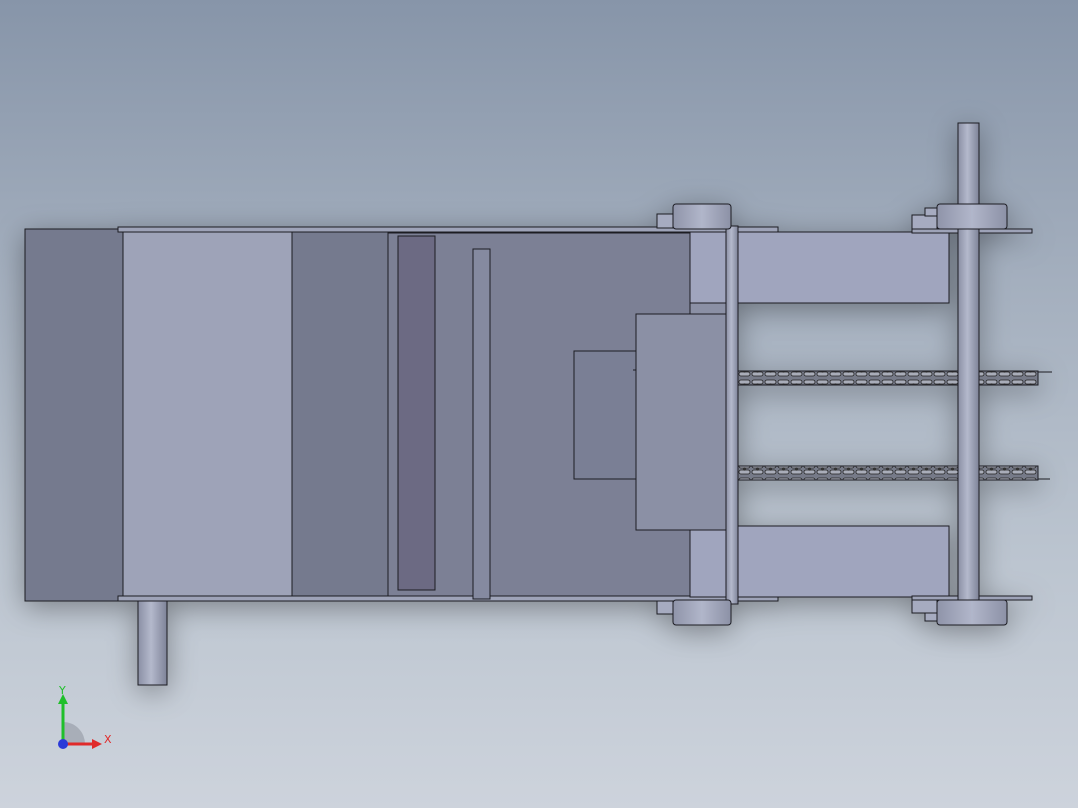 The image size is (1078, 808). Describe the element at coordinates (665, 607) in the screenshot. I see `bearing-front-bottom-flange` at that location.